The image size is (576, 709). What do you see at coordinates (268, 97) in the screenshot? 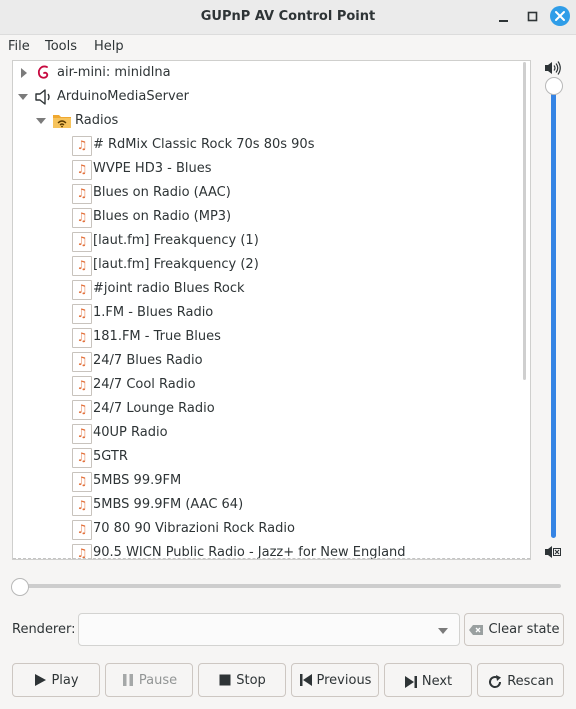
I see `tree-row-server: ArduinoMediaServer` at bounding box center [268, 97].